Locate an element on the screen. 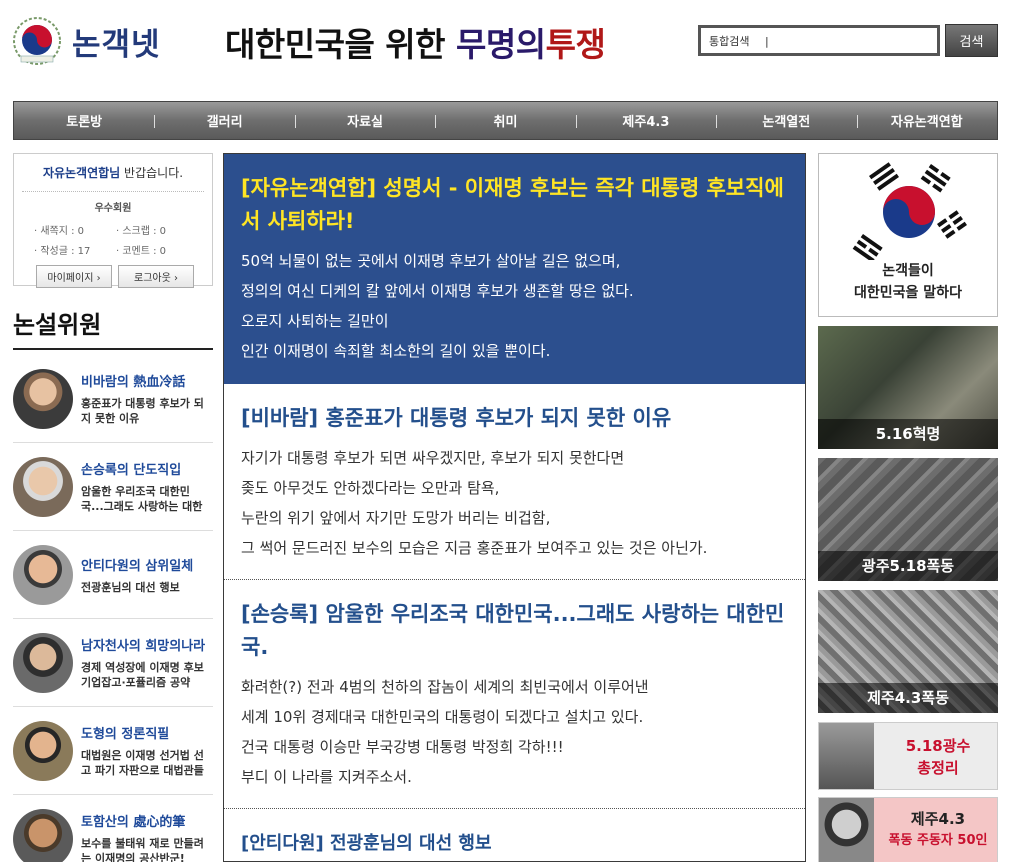 This screenshot has height=862, width=1011. nav-item-writers: 논객열전 is located at coordinates (786, 120).